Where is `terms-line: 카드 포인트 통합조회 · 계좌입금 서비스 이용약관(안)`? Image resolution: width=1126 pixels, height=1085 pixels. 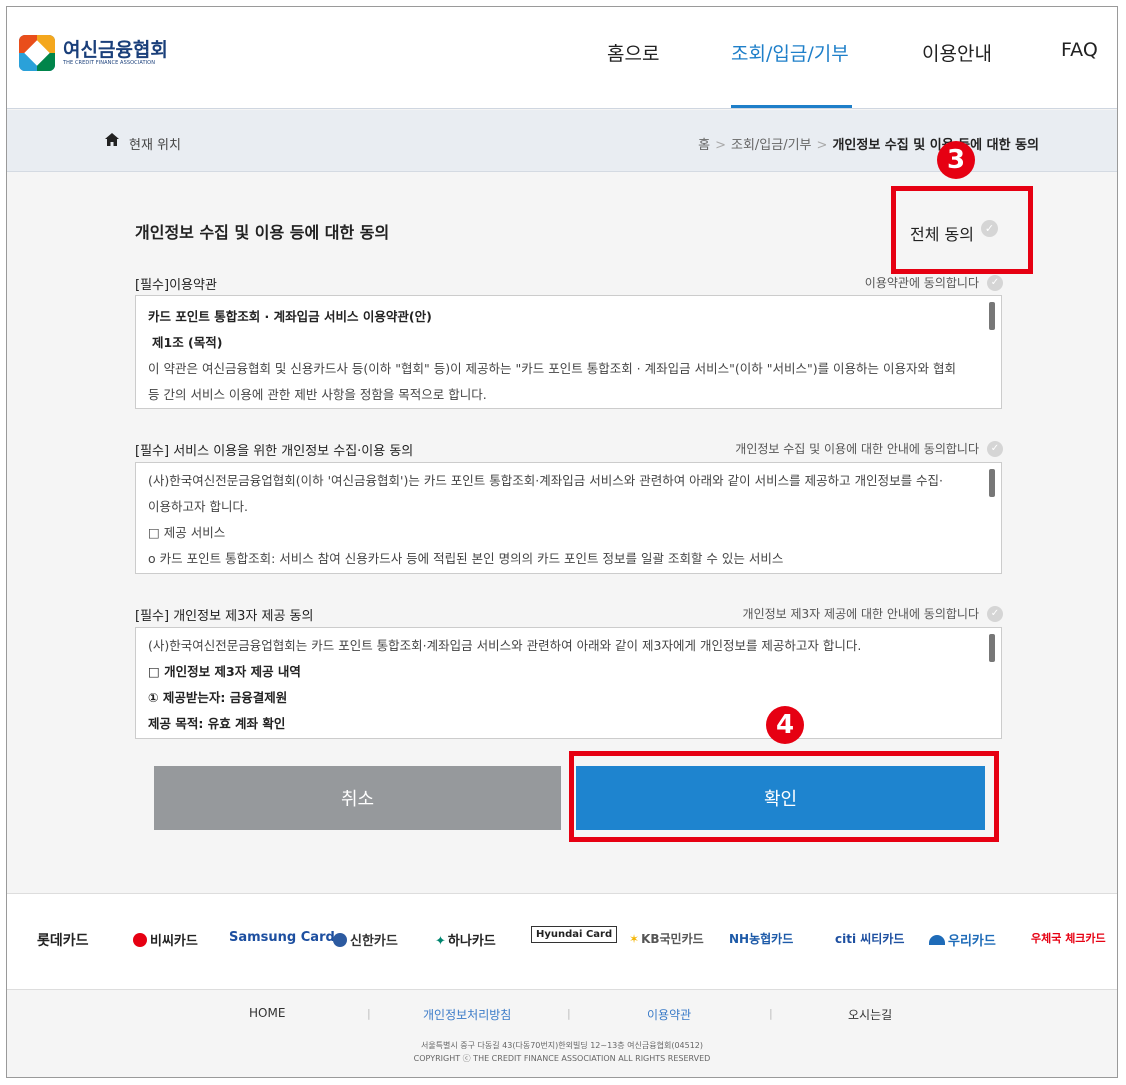 terms-line: 카드 포인트 통합조회 · 계좌입금 서비스 이용약관(안) is located at coordinates (290, 316).